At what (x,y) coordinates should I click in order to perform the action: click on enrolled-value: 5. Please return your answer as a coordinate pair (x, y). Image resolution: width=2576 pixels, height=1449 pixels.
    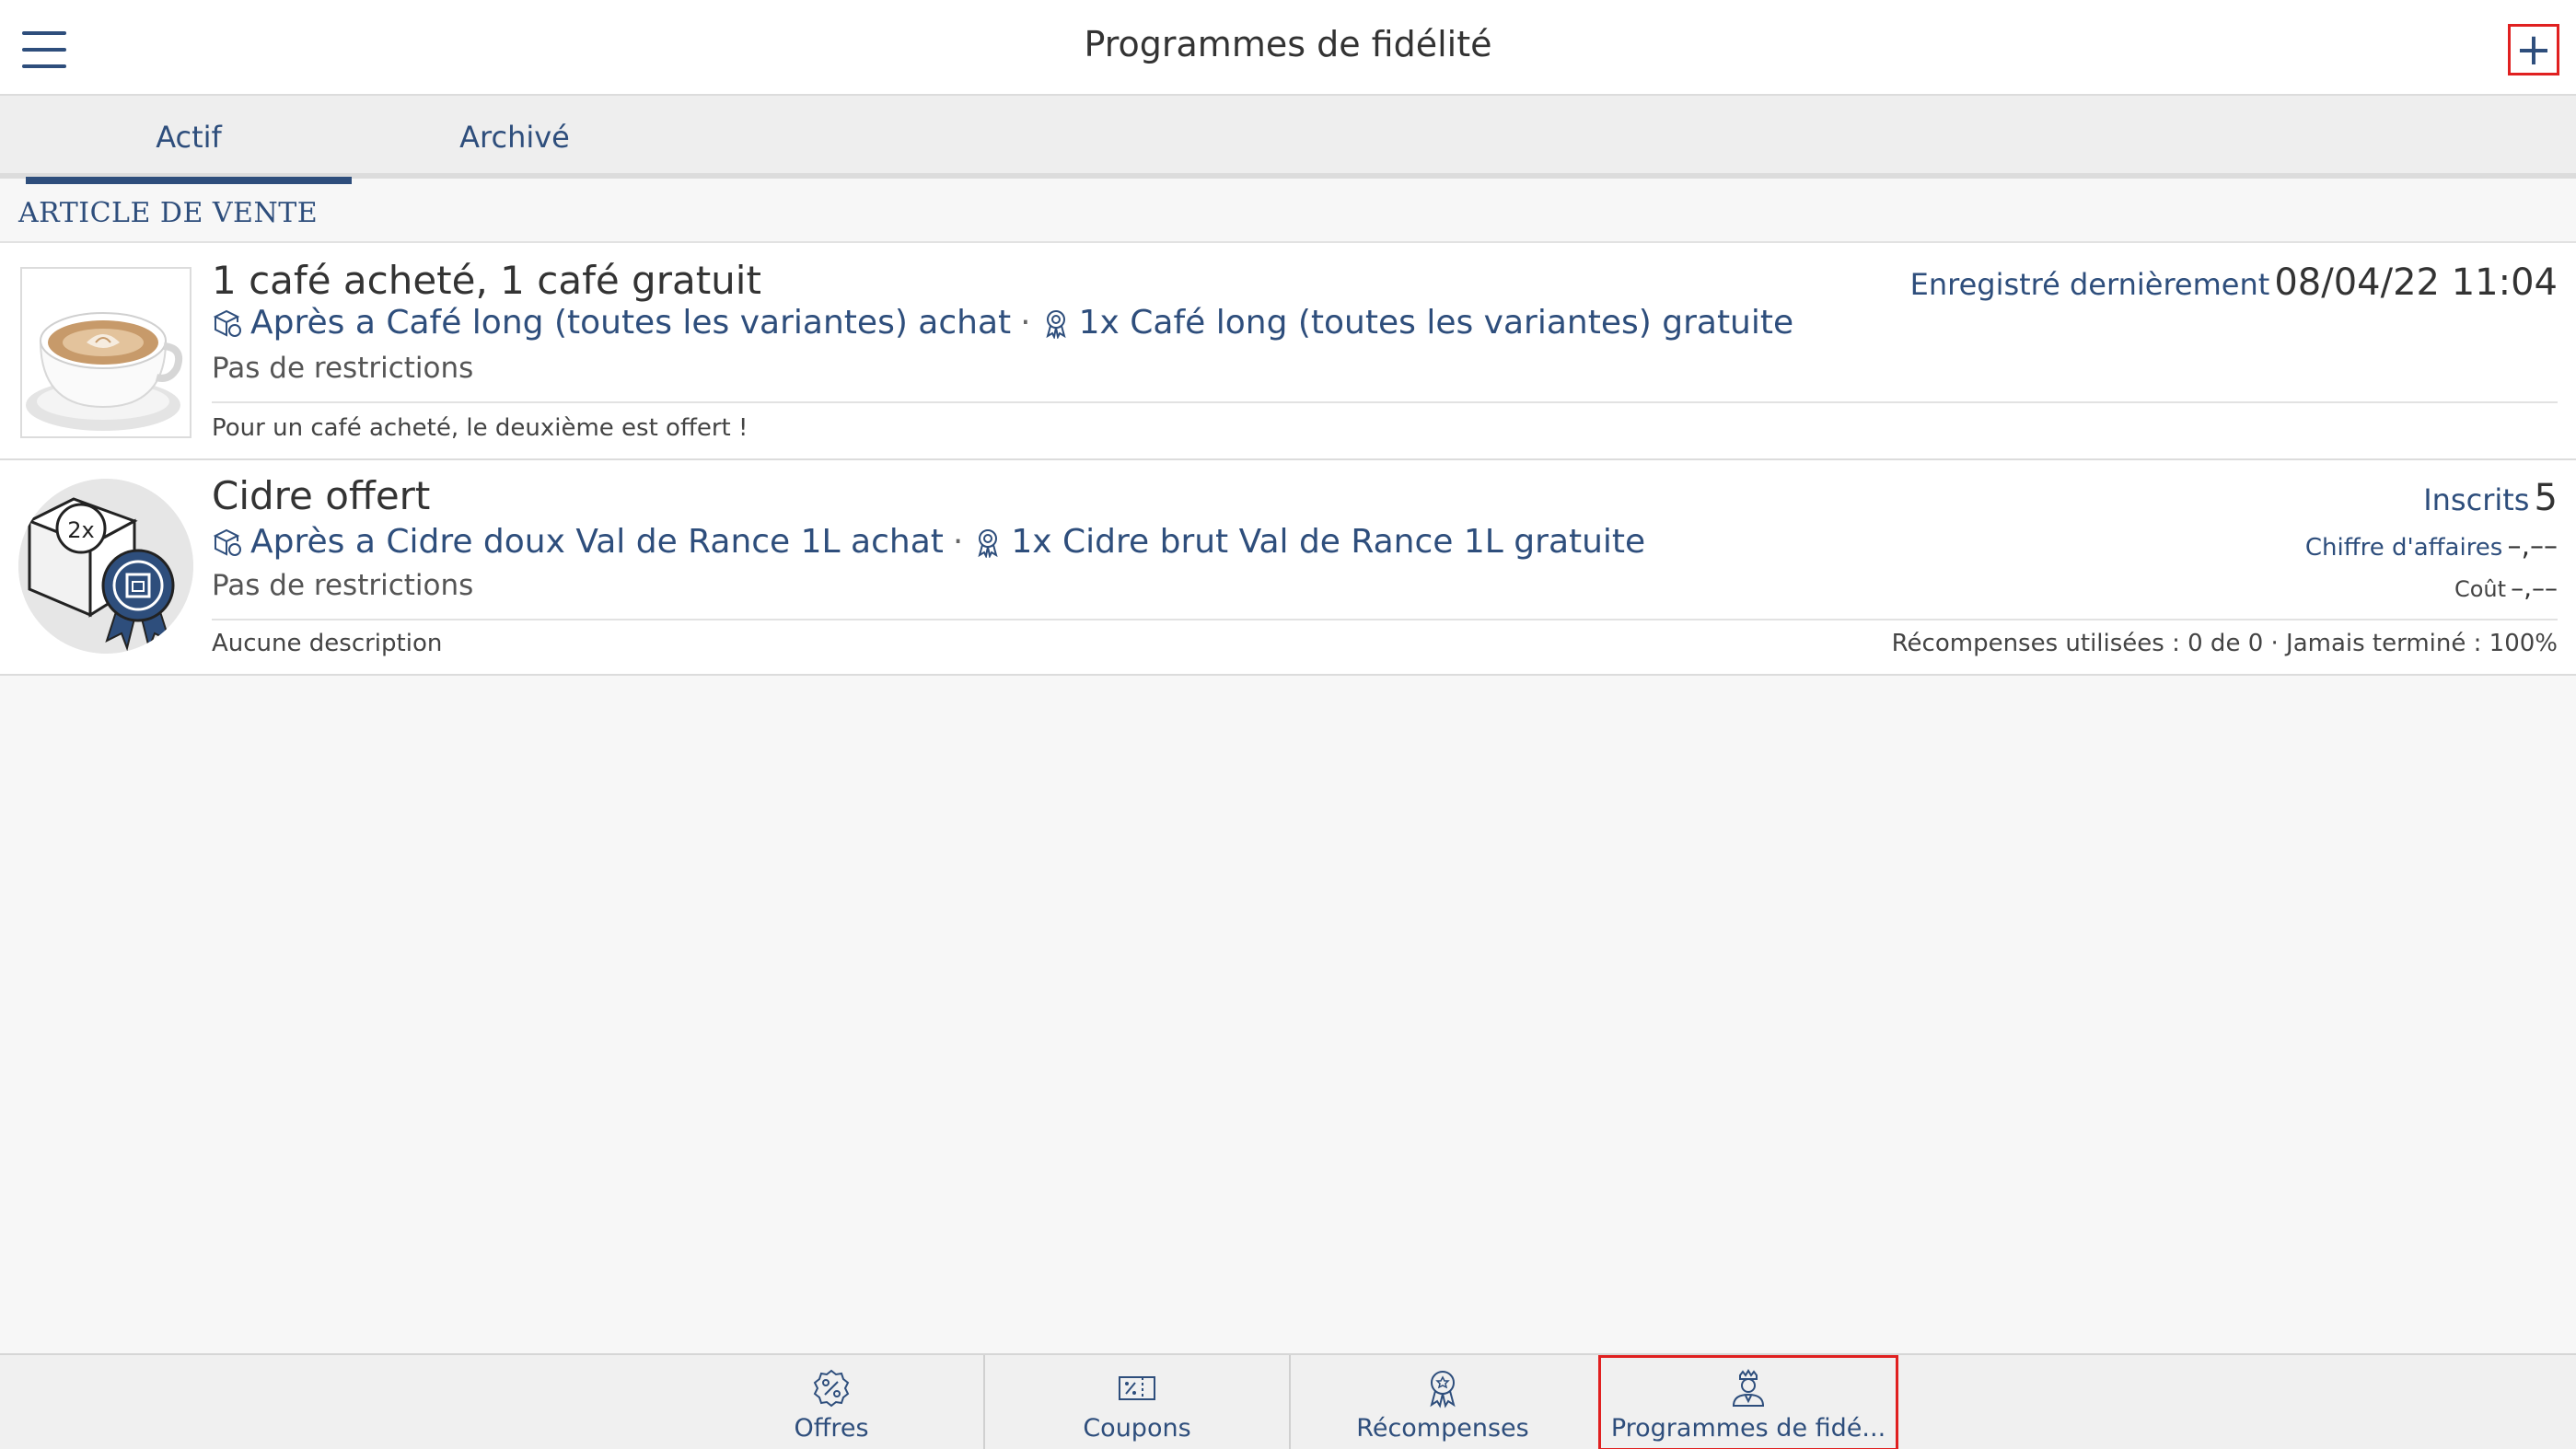
    Looking at the image, I should click on (2546, 498).